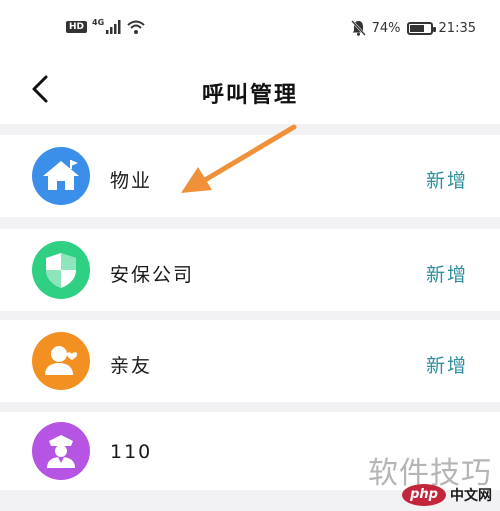 This screenshot has height=511, width=500. Describe the element at coordinates (61, 361) in the screenshot. I see `person-heart-icon` at that location.